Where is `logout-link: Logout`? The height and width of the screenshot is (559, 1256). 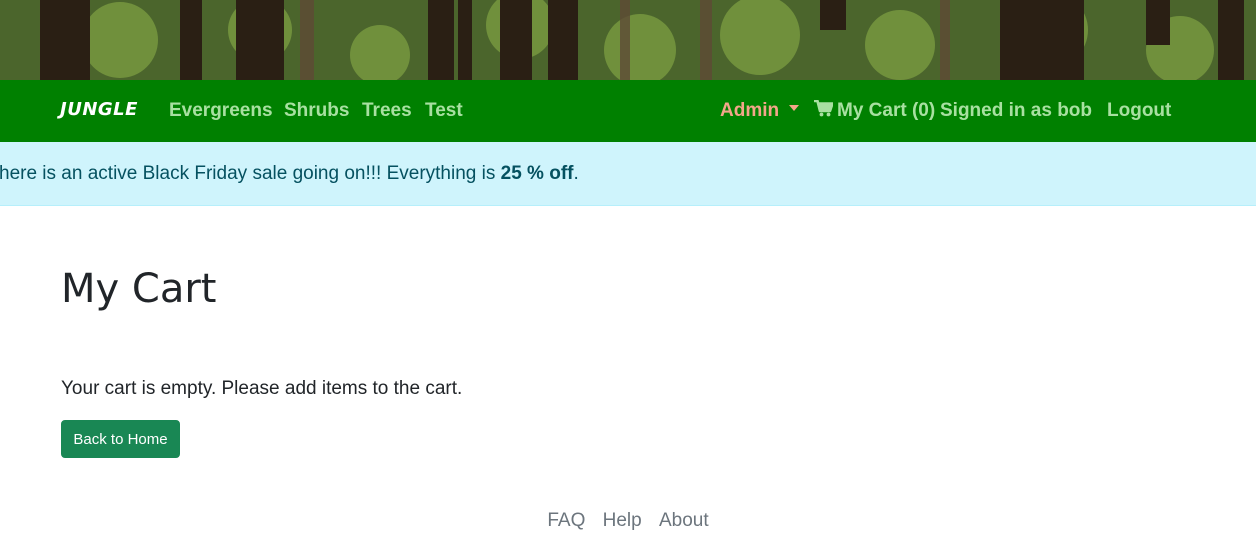 logout-link: Logout is located at coordinates (1139, 111).